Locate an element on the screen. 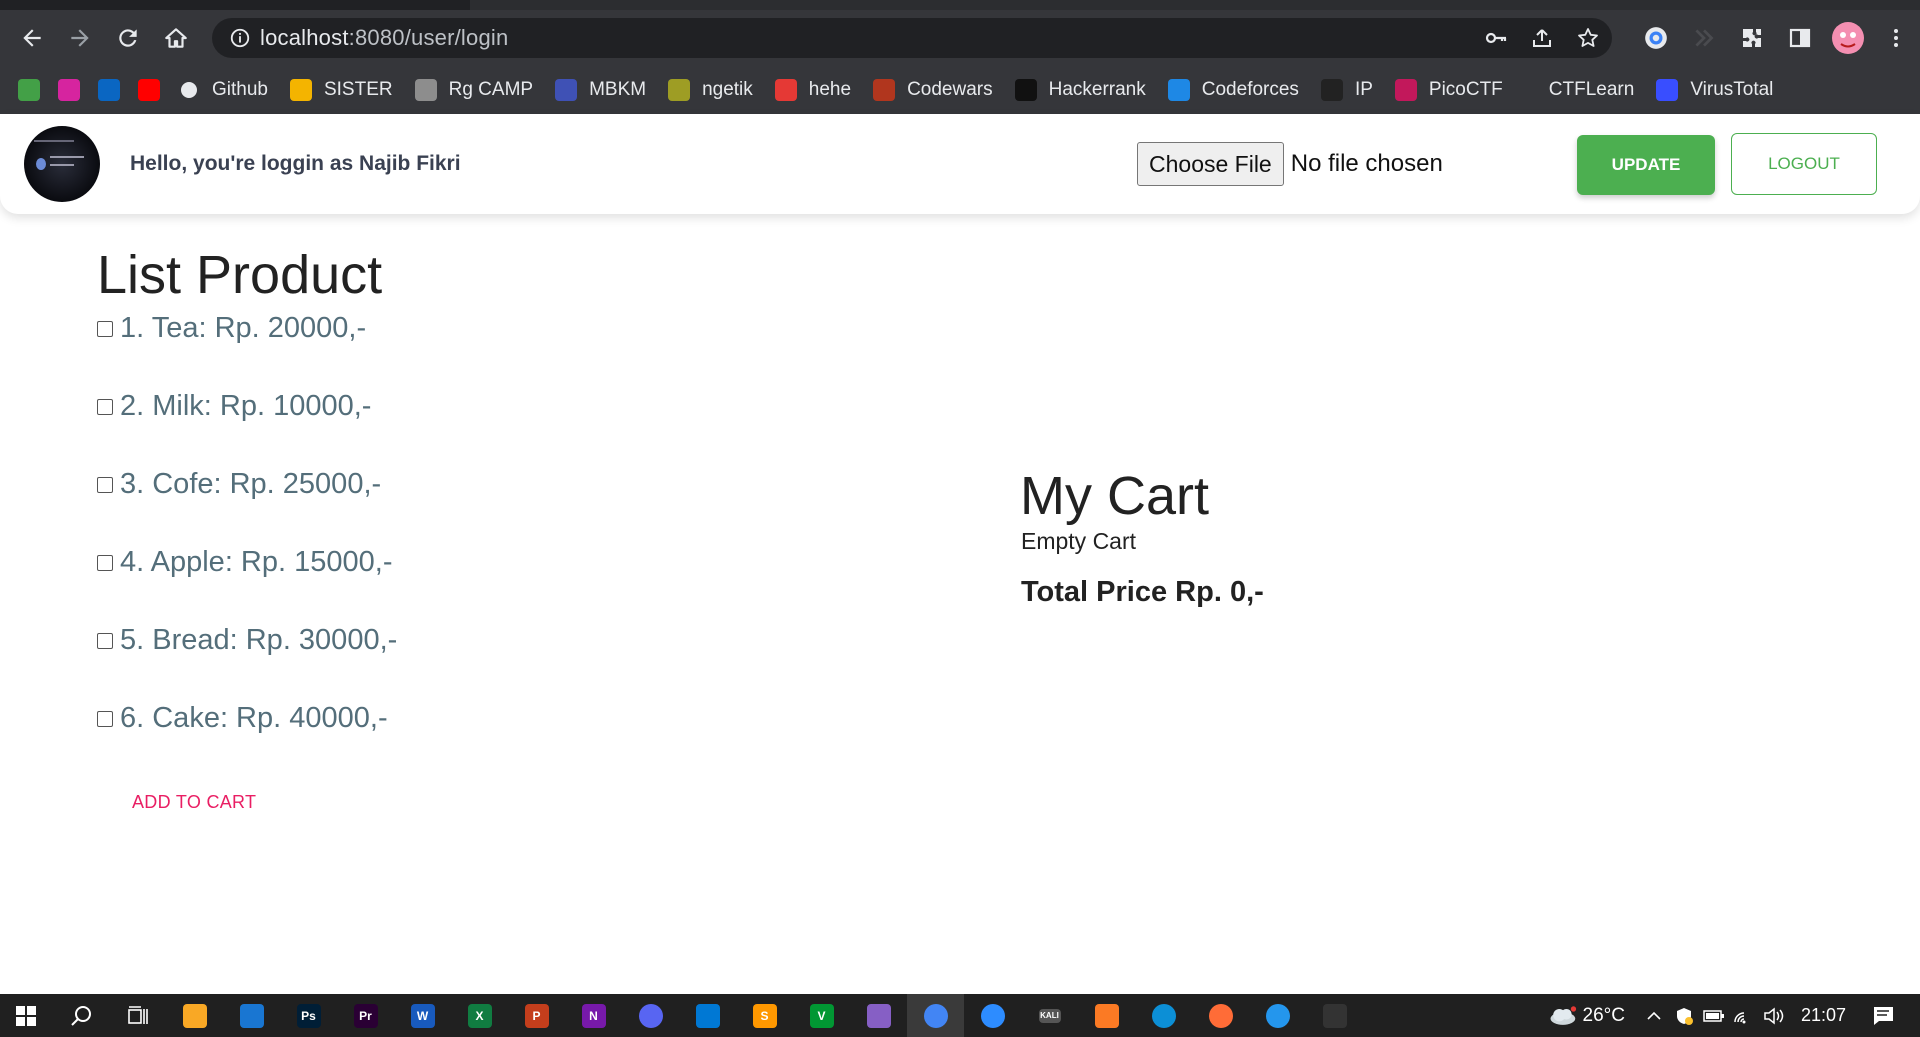  side-panel-icon is located at coordinates (1800, 38).